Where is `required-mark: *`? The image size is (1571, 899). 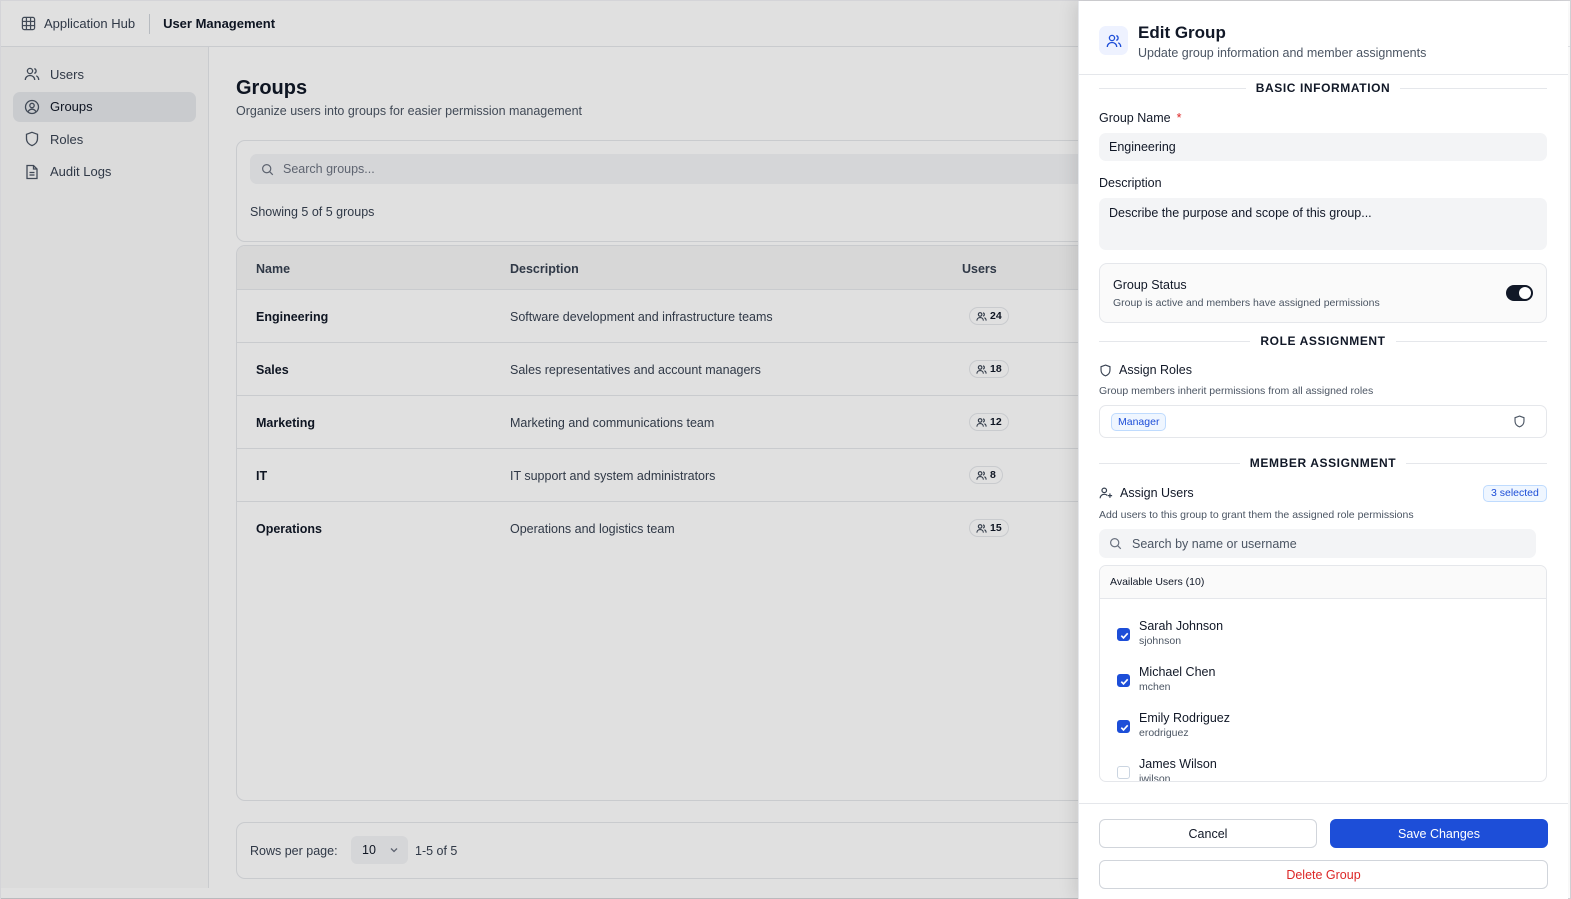
required-mark: * is located at coordinates (1179, 118).